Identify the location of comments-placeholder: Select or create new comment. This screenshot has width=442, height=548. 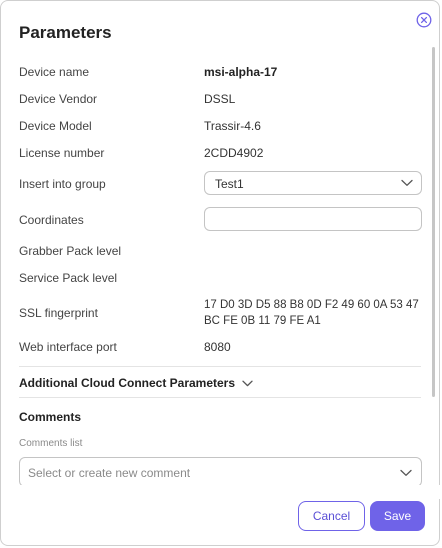
(109, 473).